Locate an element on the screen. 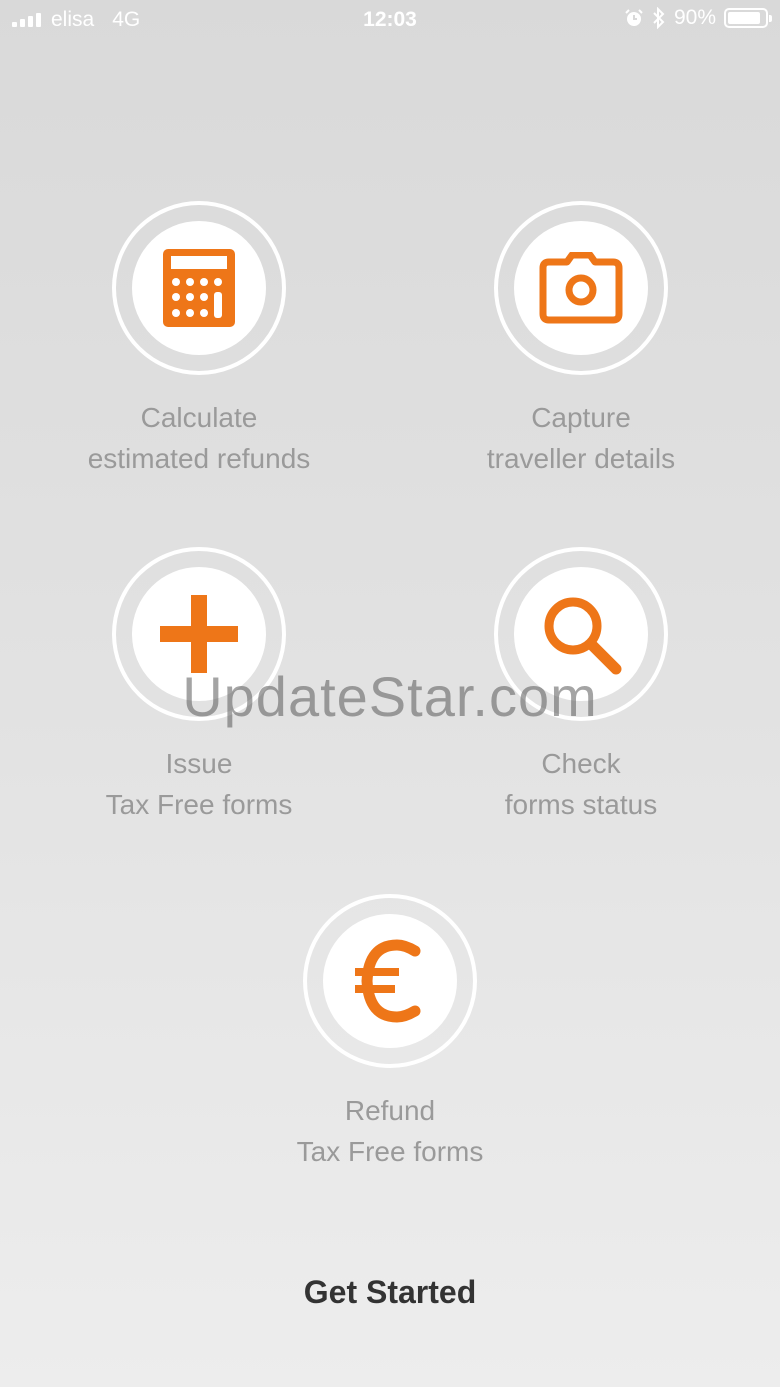 The image size is (780, 1387). feature-calculate: Calculate estimated refunds is located at coordinates (199, 340).